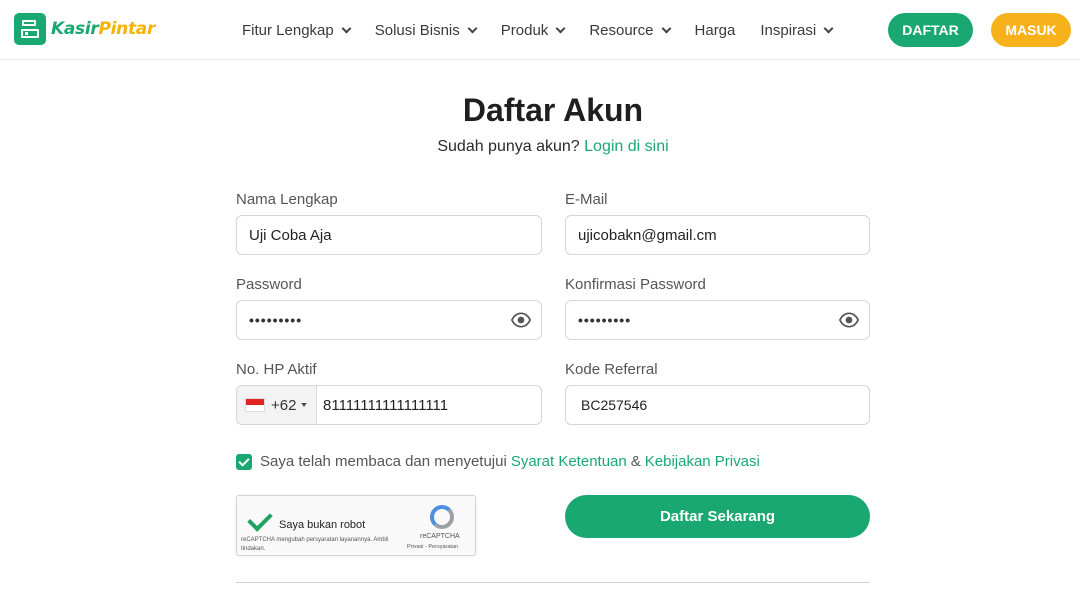  I want to click on password-value: •••••••••, so click(276, 320).